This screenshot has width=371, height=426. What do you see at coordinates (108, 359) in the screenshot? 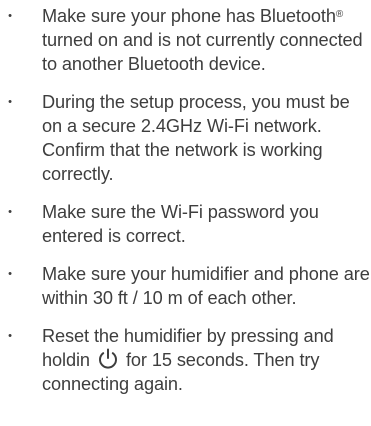
I see `power-icon` at bounding box center [108, 359].